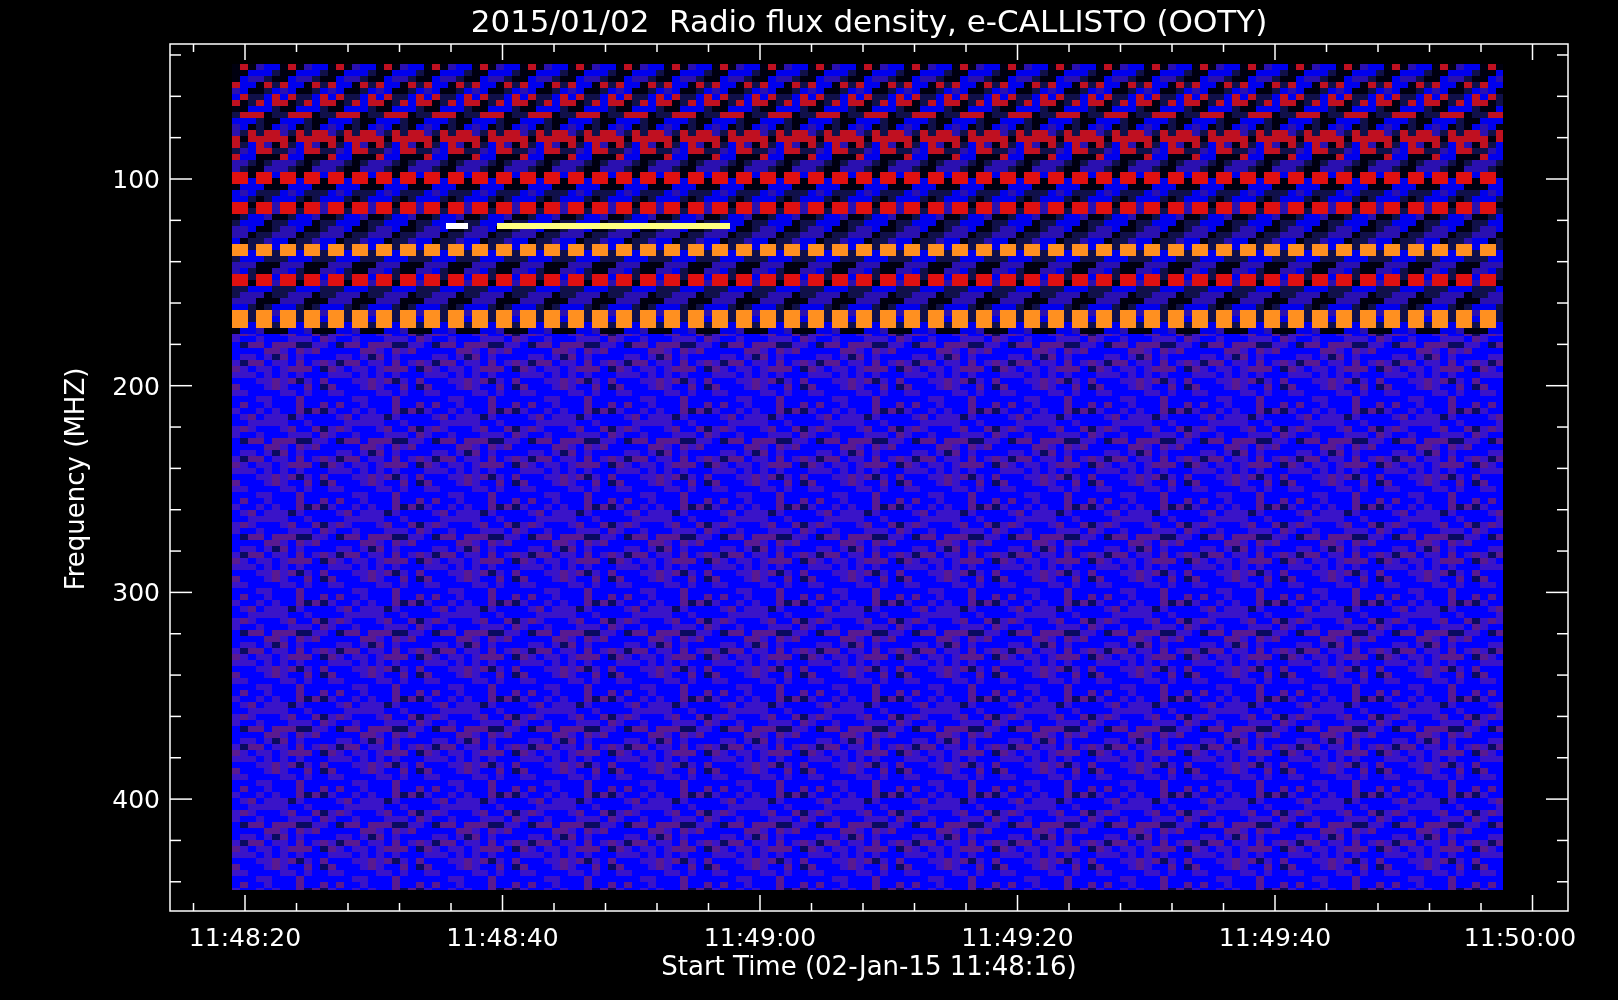  Describe the element at coordinates (136, 593) in the screenshot. I see `tick-label: 300` at that location.